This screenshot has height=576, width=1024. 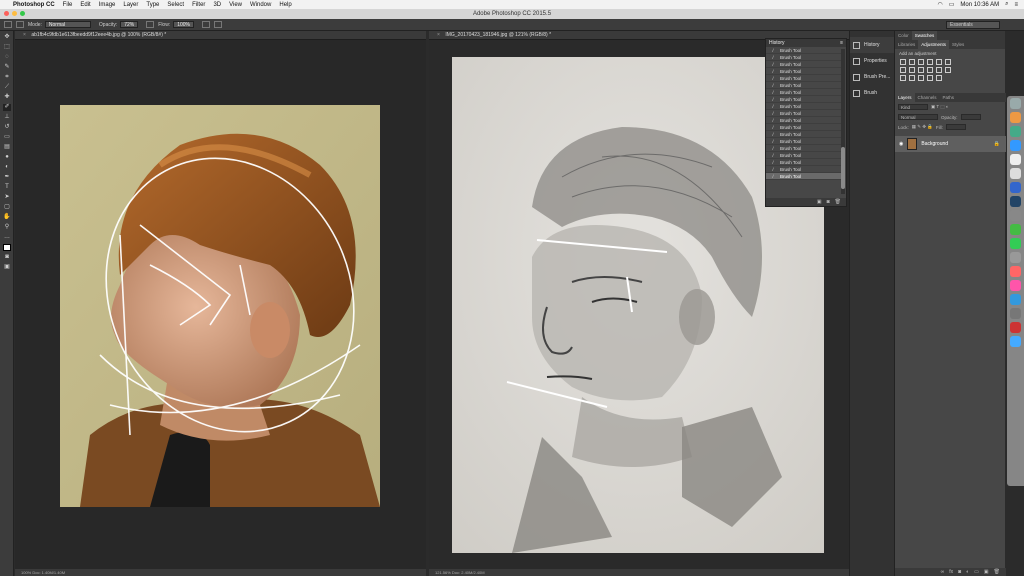 What do you see at coordinates (67, 24) in the screenshot?
I see `mode-select: Normal` at bounding box center [67, 24].